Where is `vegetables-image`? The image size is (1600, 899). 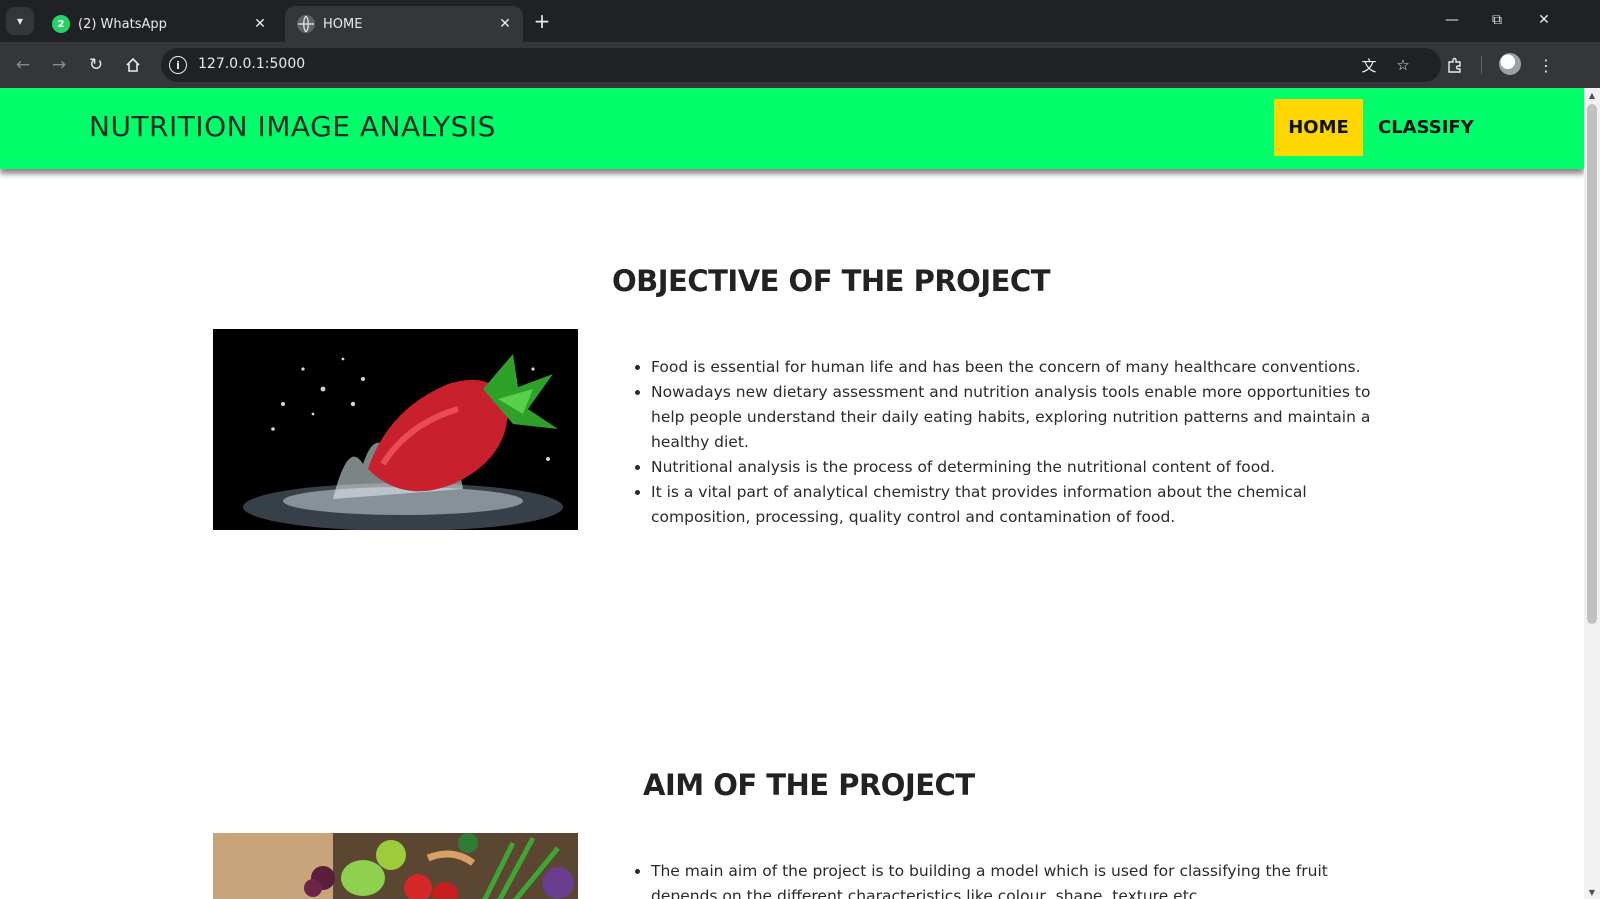
vegetables-image is located at coordinates (395, 866).